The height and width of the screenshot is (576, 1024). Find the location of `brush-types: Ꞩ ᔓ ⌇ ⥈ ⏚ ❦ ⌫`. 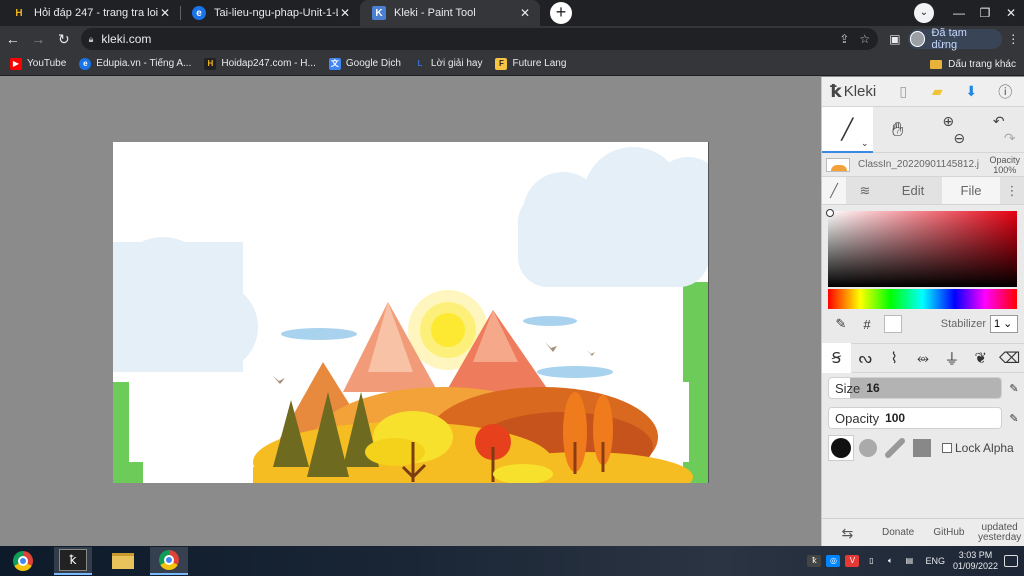

brush-types: Ꞩ ᔓ ⌇ ⥈ ⏚ ❦ ⌫ is located at coordinates (923, 358).